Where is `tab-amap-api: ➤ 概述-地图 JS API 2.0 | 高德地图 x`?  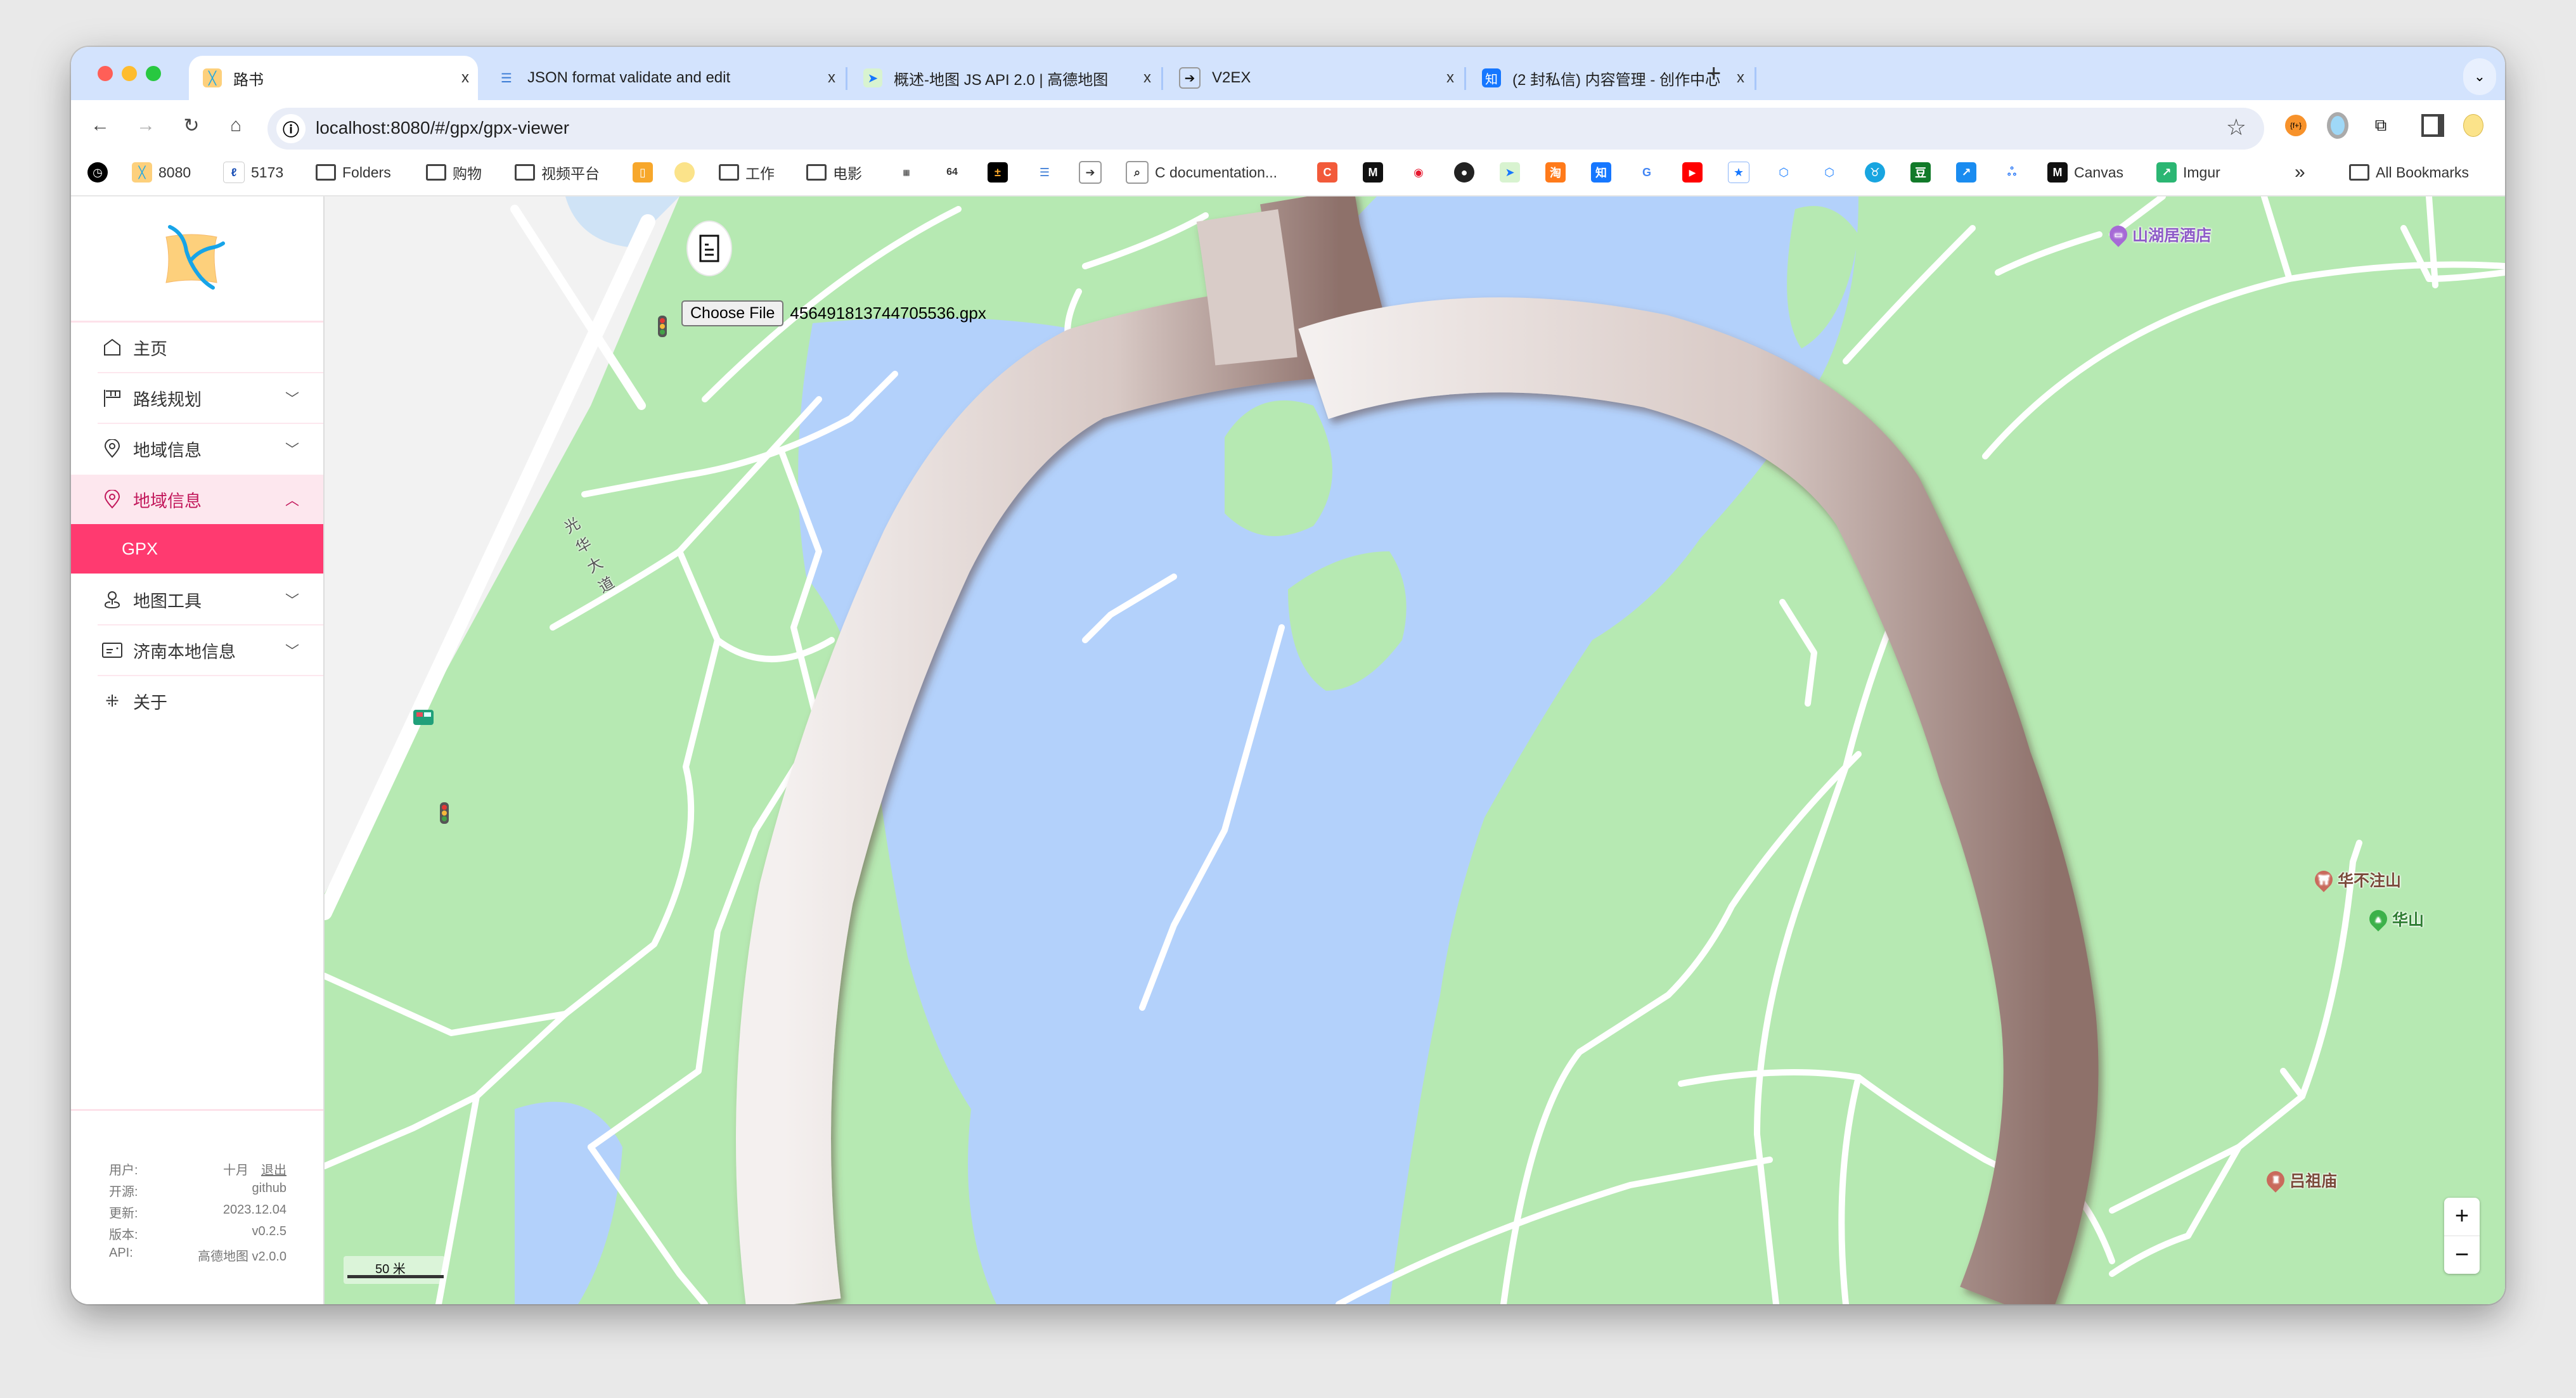 tab-amap-api: ➤ 概述-地图 JS API 2.0 | 高德地图 x is located at coordinates (1004, 78).